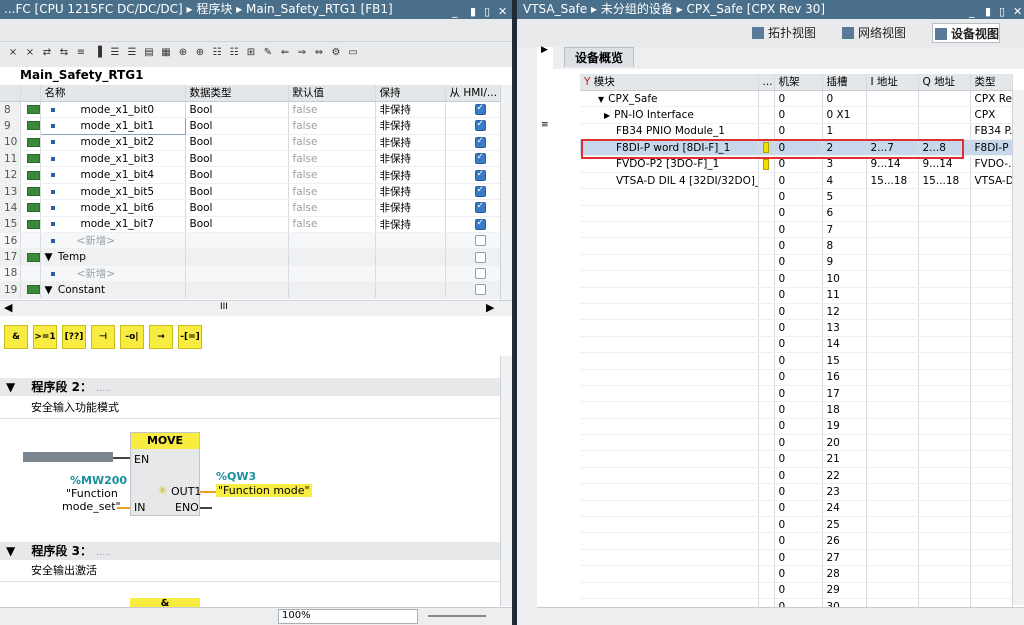 Image resolution: width=1024 pixels, height=625 pixels. I want to click on device-slot: 15, so click(844, 361).